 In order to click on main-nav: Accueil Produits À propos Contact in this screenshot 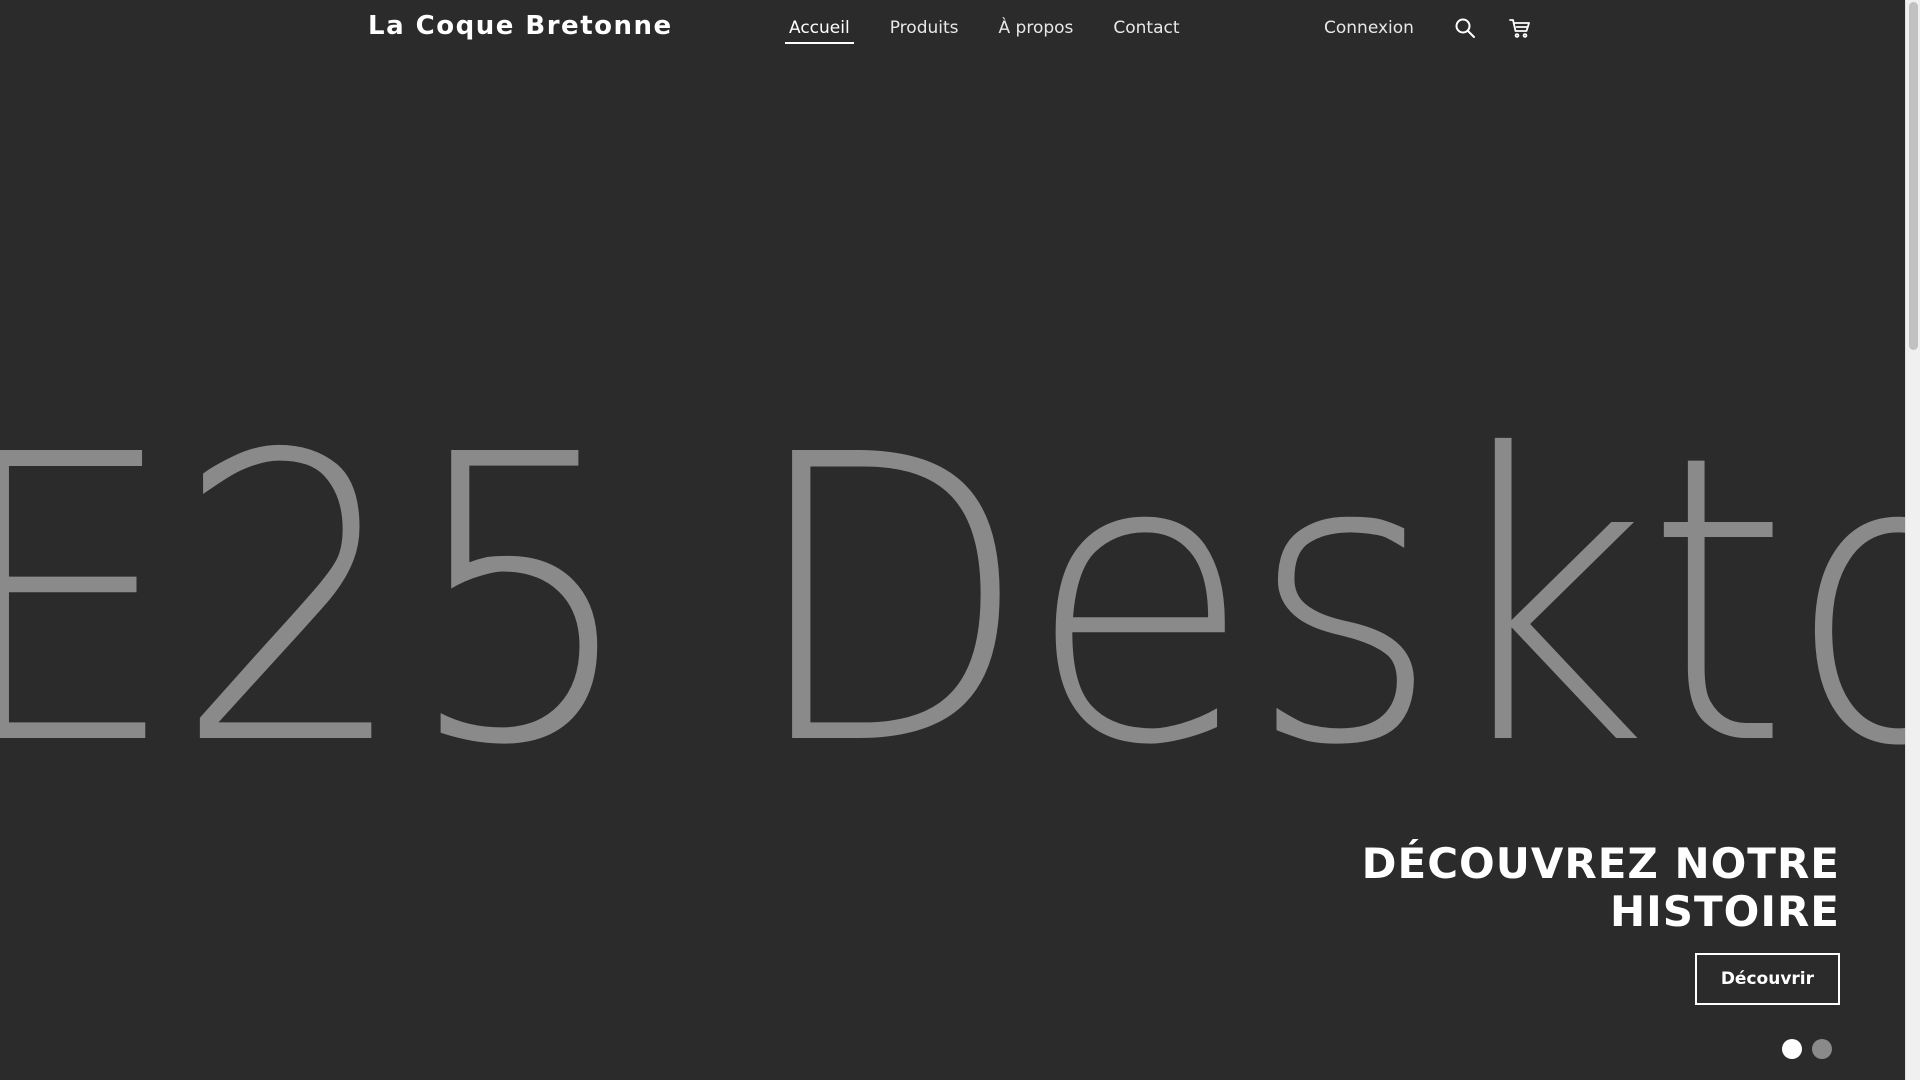, I will do `click(984, 28)`.